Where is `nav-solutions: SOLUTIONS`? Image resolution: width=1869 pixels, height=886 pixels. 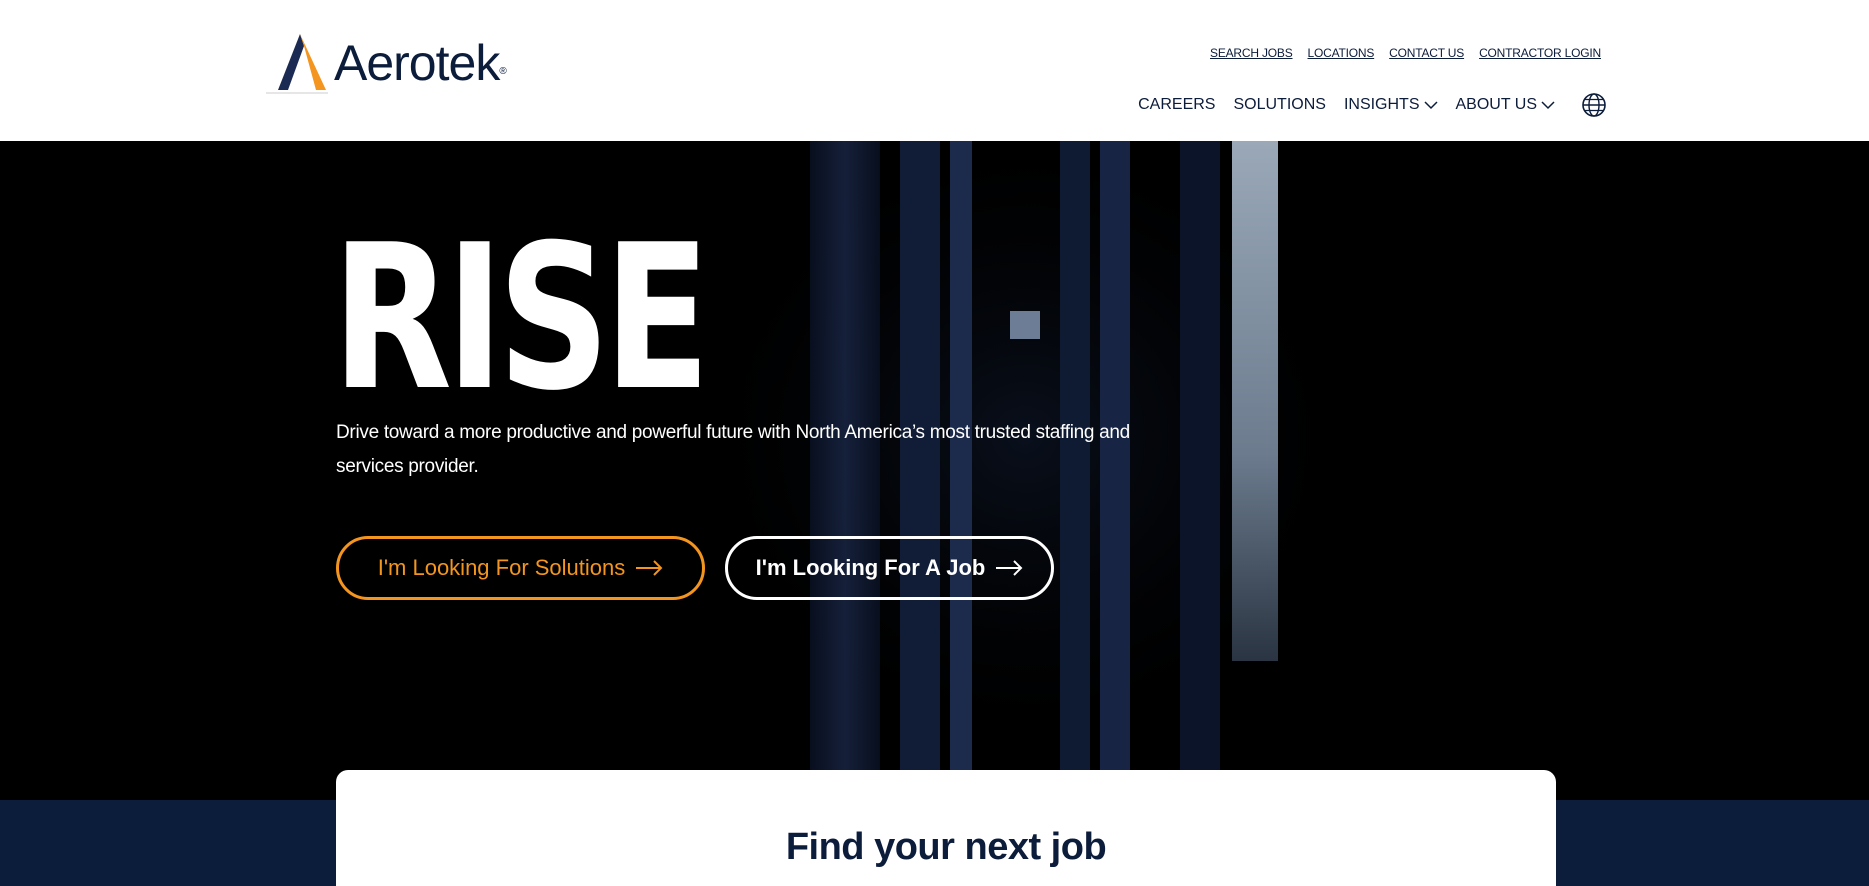
nav-solutions: SOLUTIONS is located at coordinates (1279, 105).